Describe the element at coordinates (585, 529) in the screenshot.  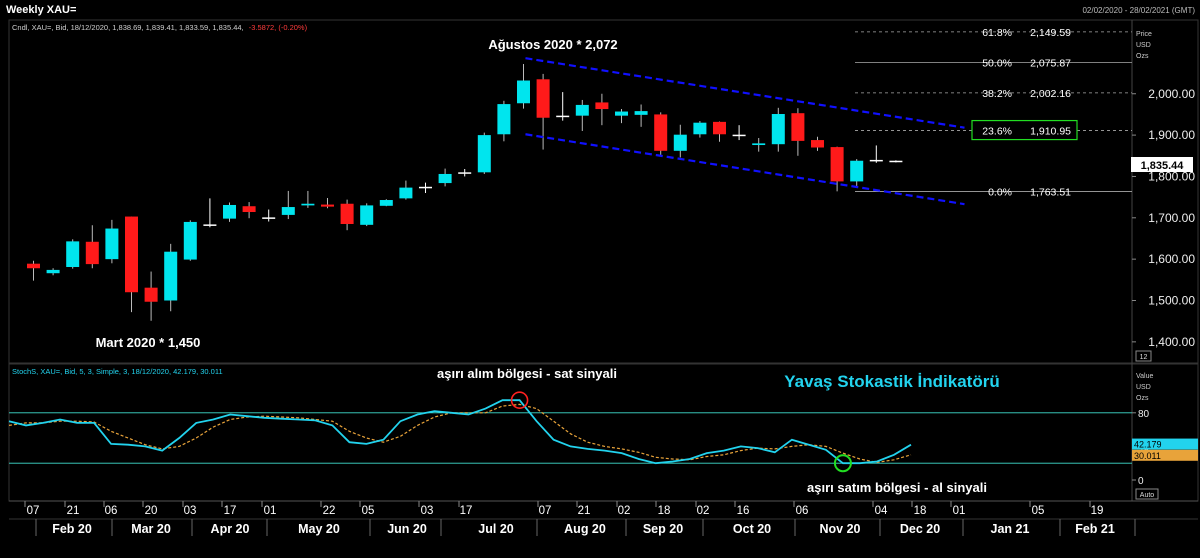
I see `month-label: Aug 20` at that location.